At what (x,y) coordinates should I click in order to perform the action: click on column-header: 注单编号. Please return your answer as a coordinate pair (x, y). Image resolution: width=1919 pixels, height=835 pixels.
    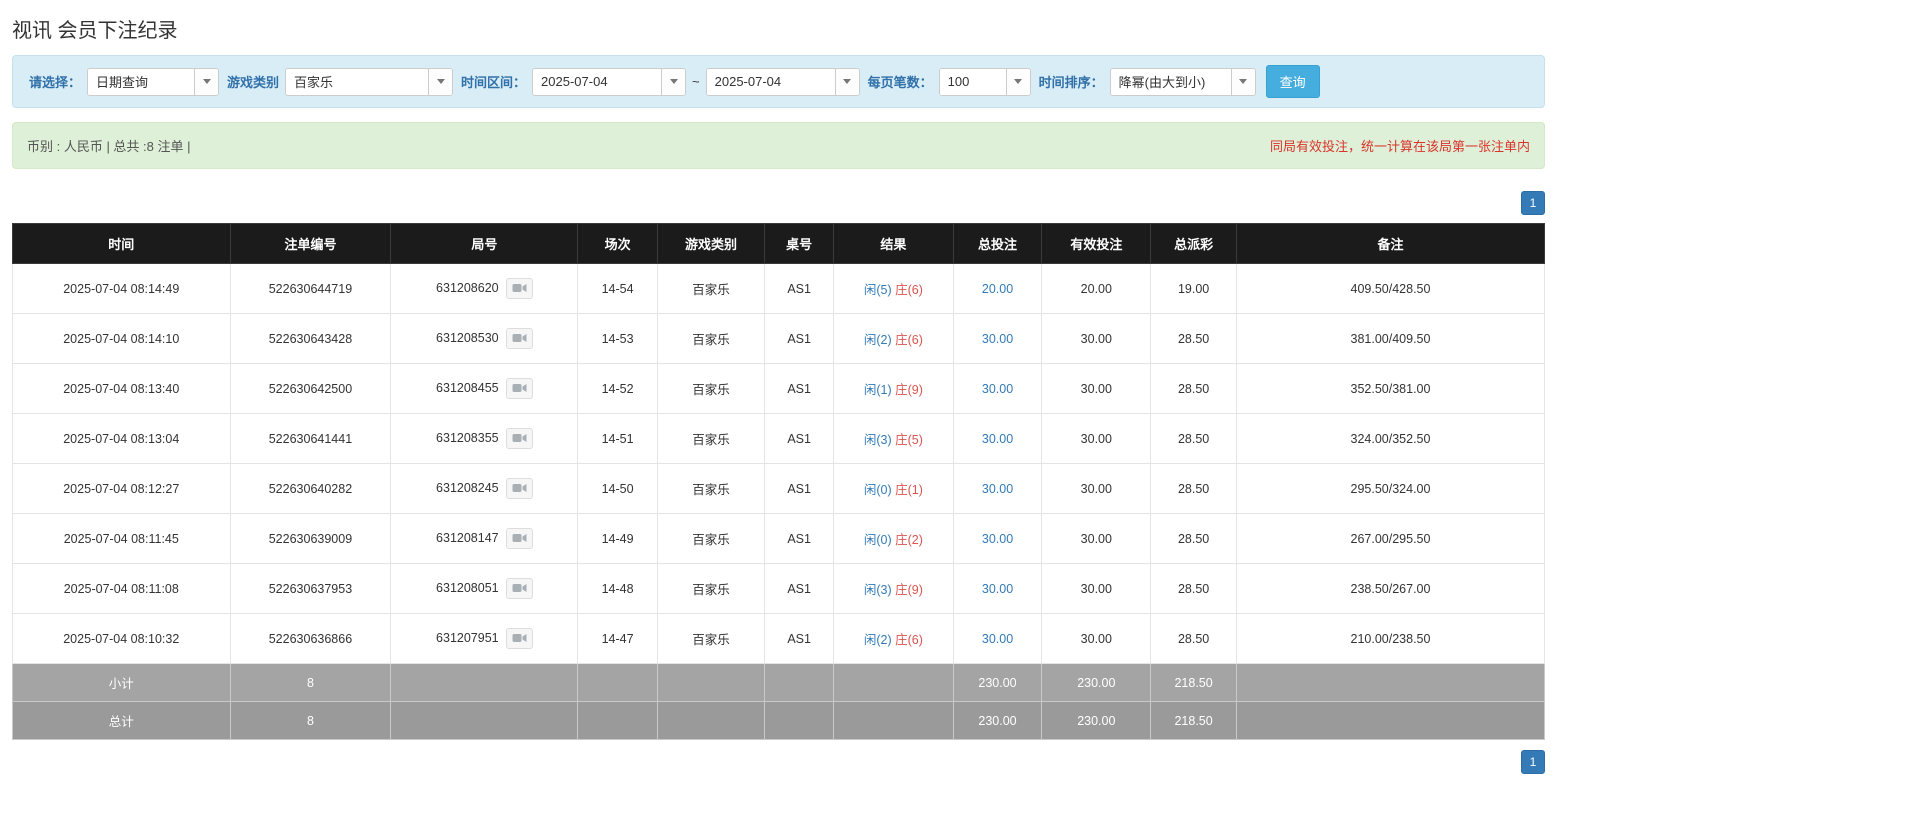
    Looking at the image, I should click on (310, 243).